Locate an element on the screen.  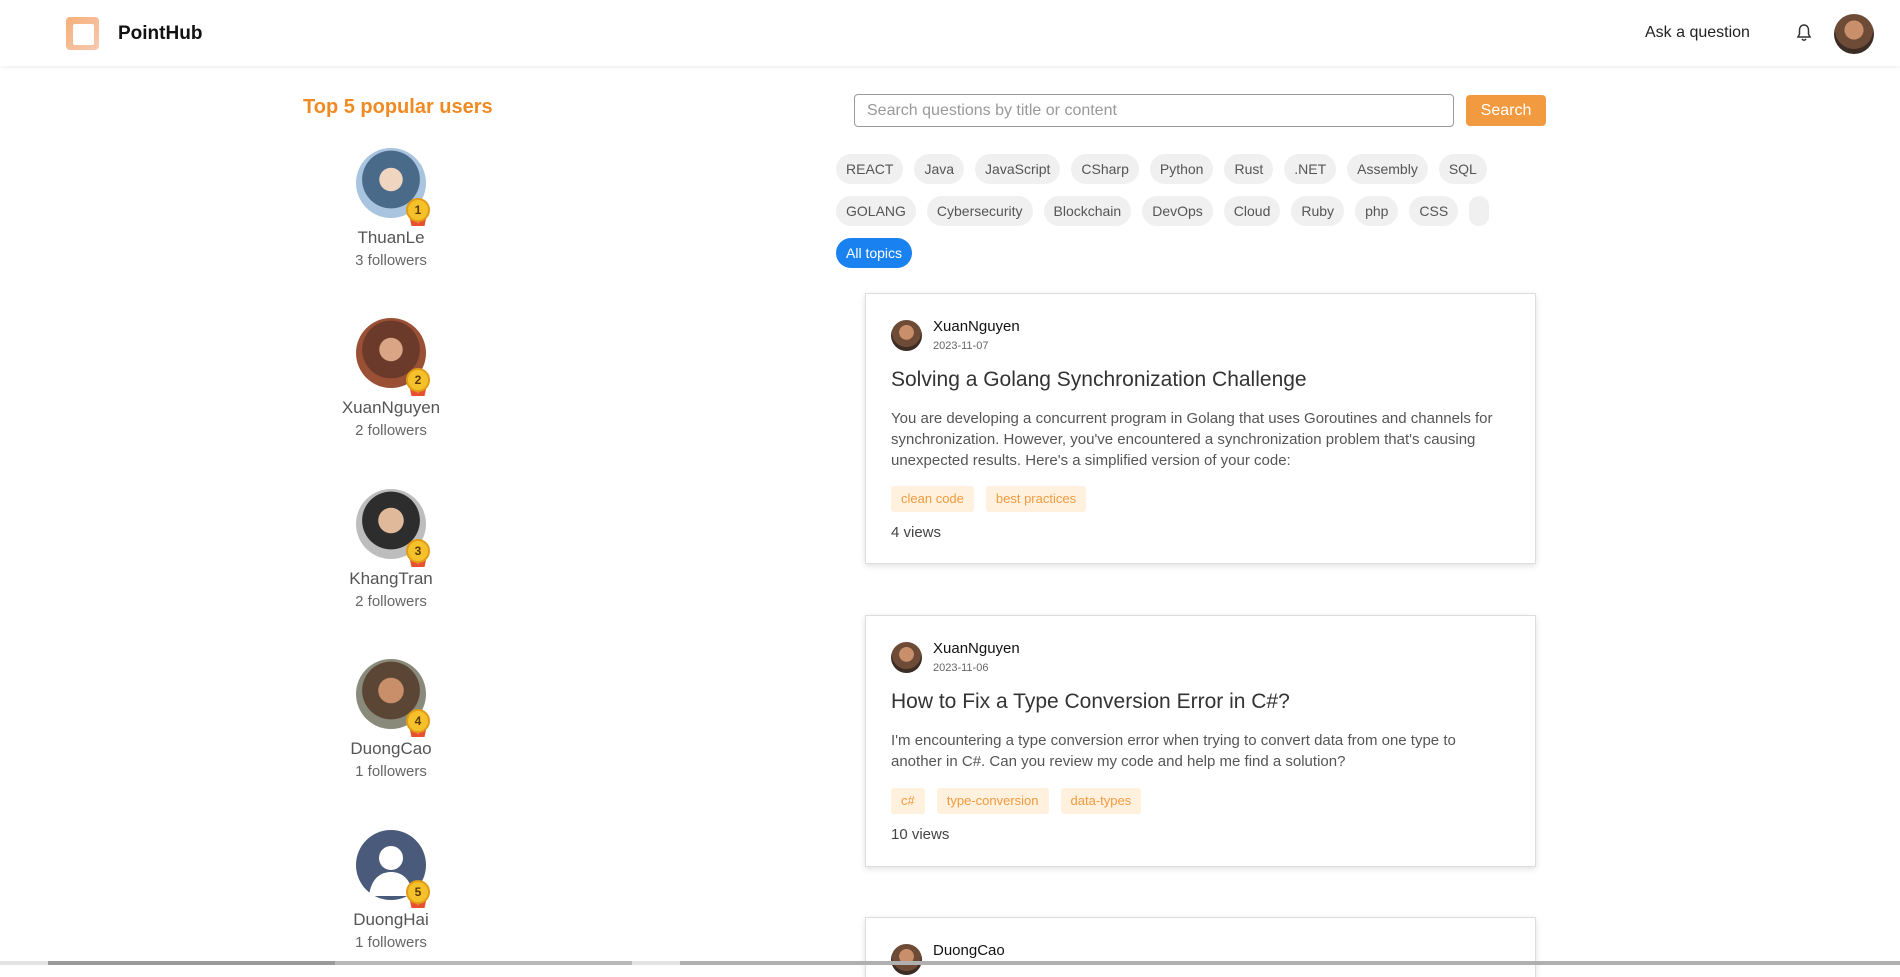
tag-badge: best practices is located at coordinates (1036, 499).